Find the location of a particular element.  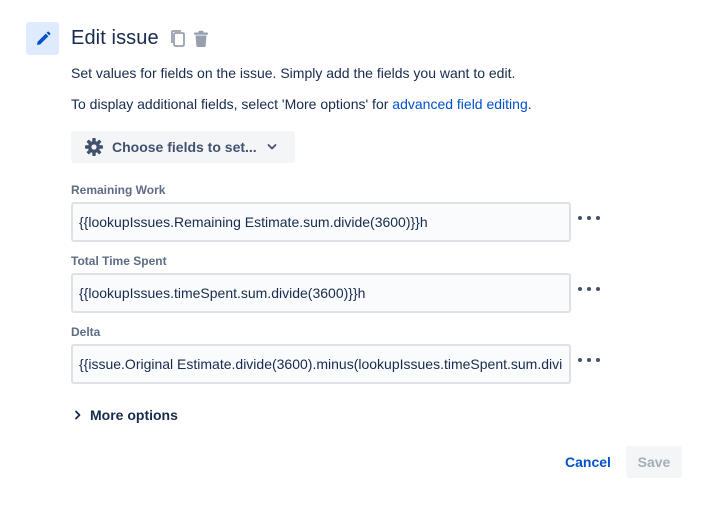

more-options-label: More options is located at coordinates (134, 415).